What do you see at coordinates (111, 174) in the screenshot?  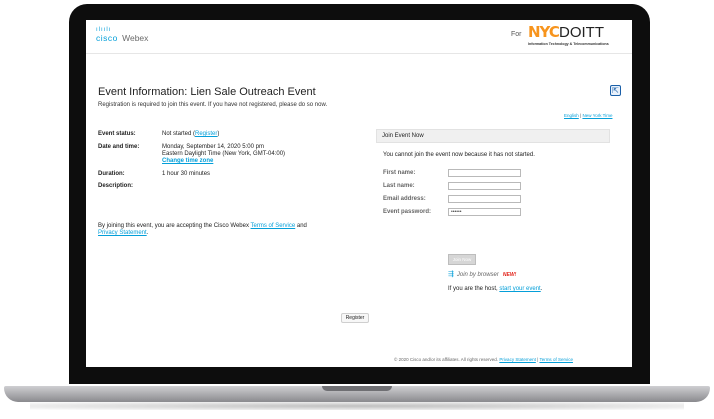 I see `duration-label: Duration:` at bounding box center [111, 174].